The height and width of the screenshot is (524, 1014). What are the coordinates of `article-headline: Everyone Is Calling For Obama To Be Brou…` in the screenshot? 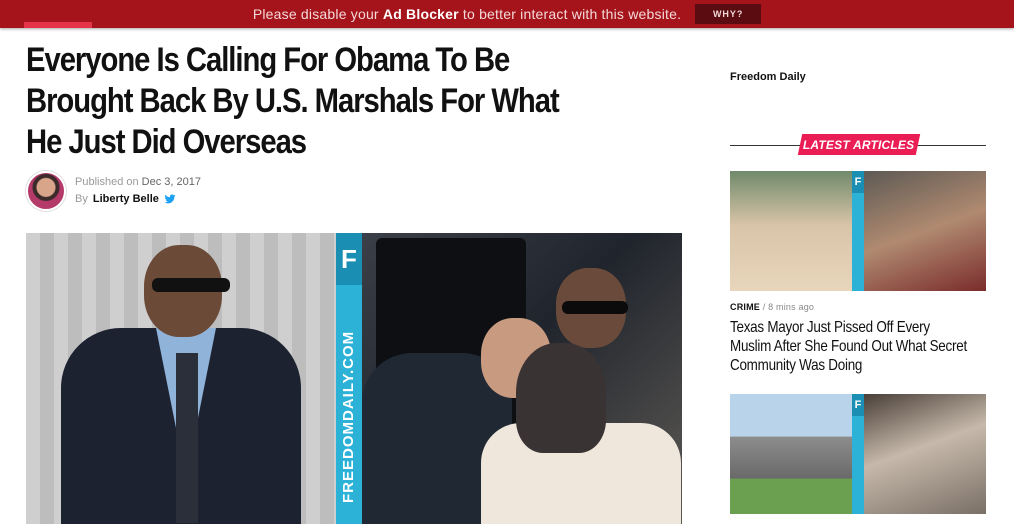 It's located at (293, 101).